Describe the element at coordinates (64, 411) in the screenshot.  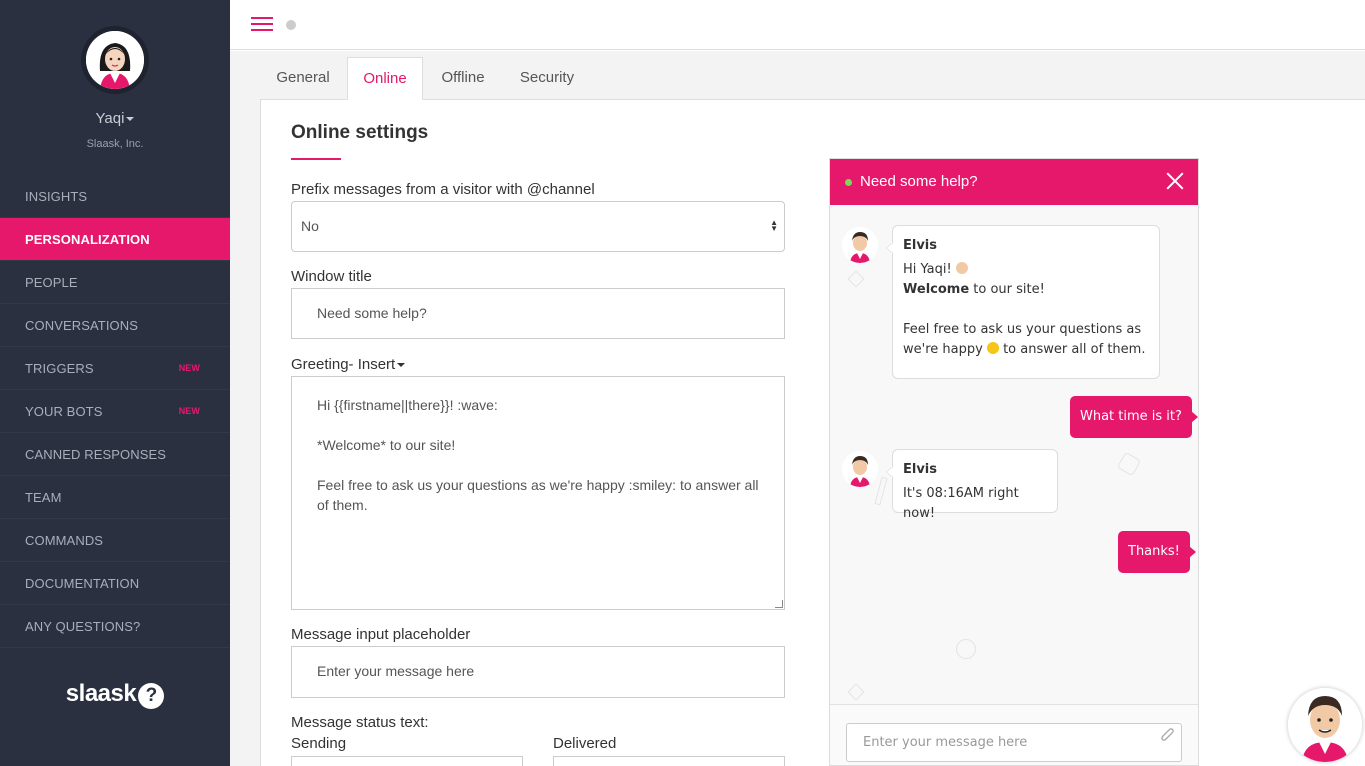
I see `sidebar-item-label: YOUR BOTS` at that location.